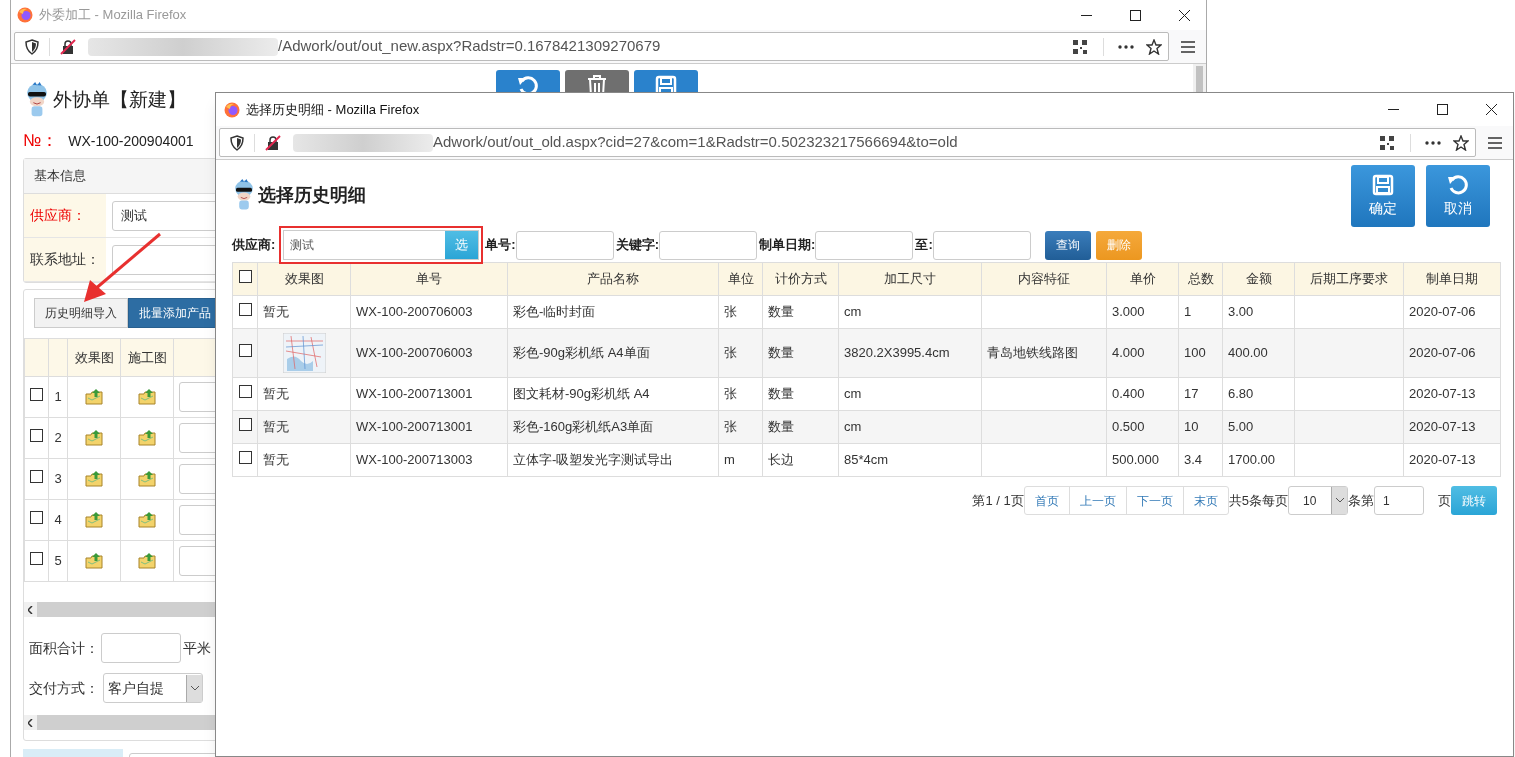 The height and width of the screenshot is (757, 1515). I want to click on dialog-heading: 选择历史明细, so click(312, 195).